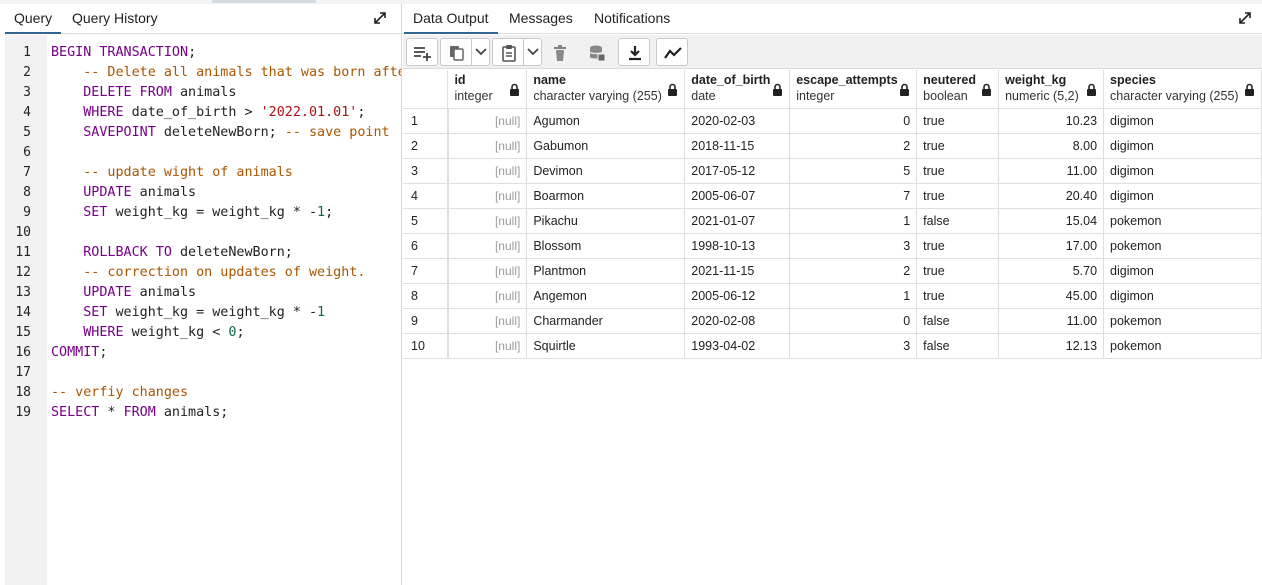  Describe the element at coordinates (606, 321) in the screenshot. I see `table-cell: Charmander` at that location.